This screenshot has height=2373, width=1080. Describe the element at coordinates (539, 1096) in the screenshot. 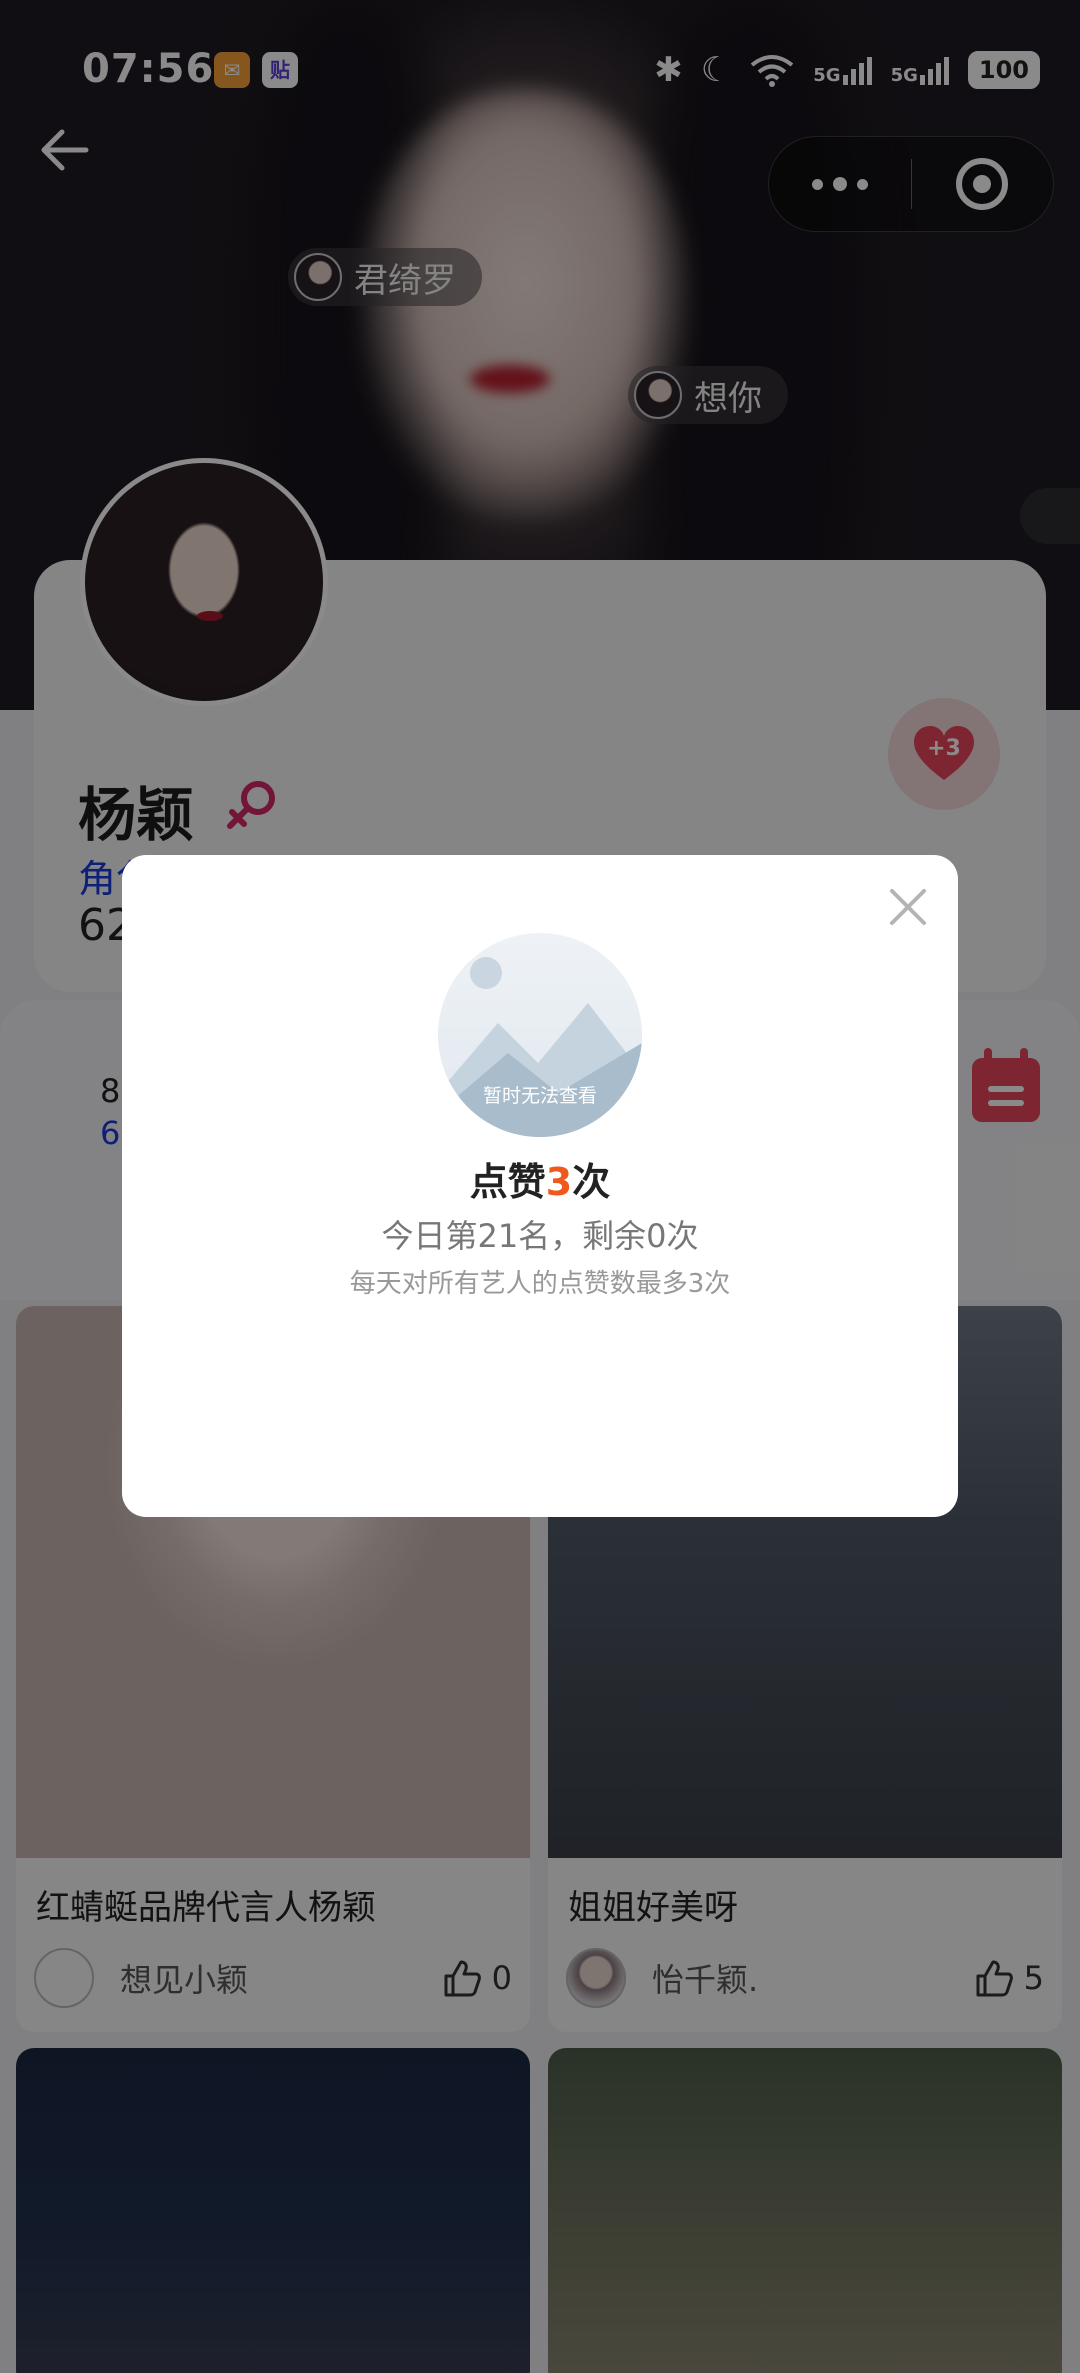

I see `placeholder-text: 暂时无法查看` at that location.